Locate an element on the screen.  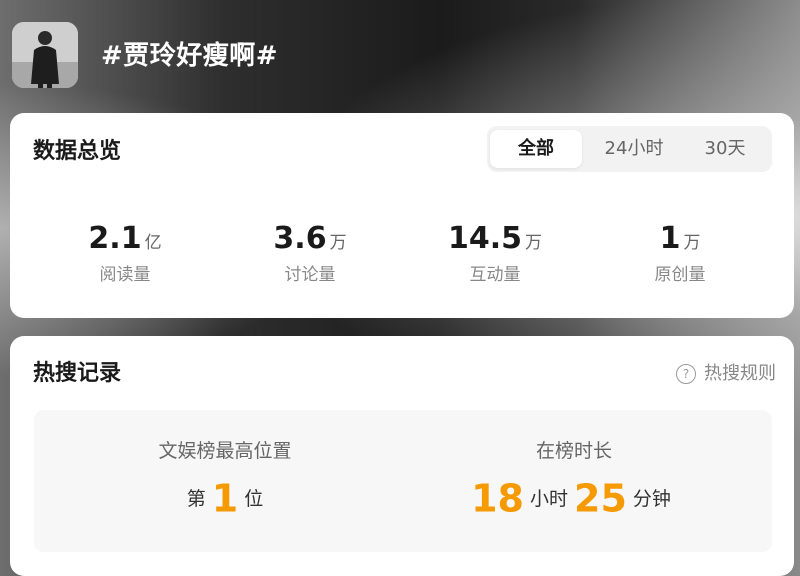
hot-search-title: 热搜记录 is located at coordinates (77, 373).